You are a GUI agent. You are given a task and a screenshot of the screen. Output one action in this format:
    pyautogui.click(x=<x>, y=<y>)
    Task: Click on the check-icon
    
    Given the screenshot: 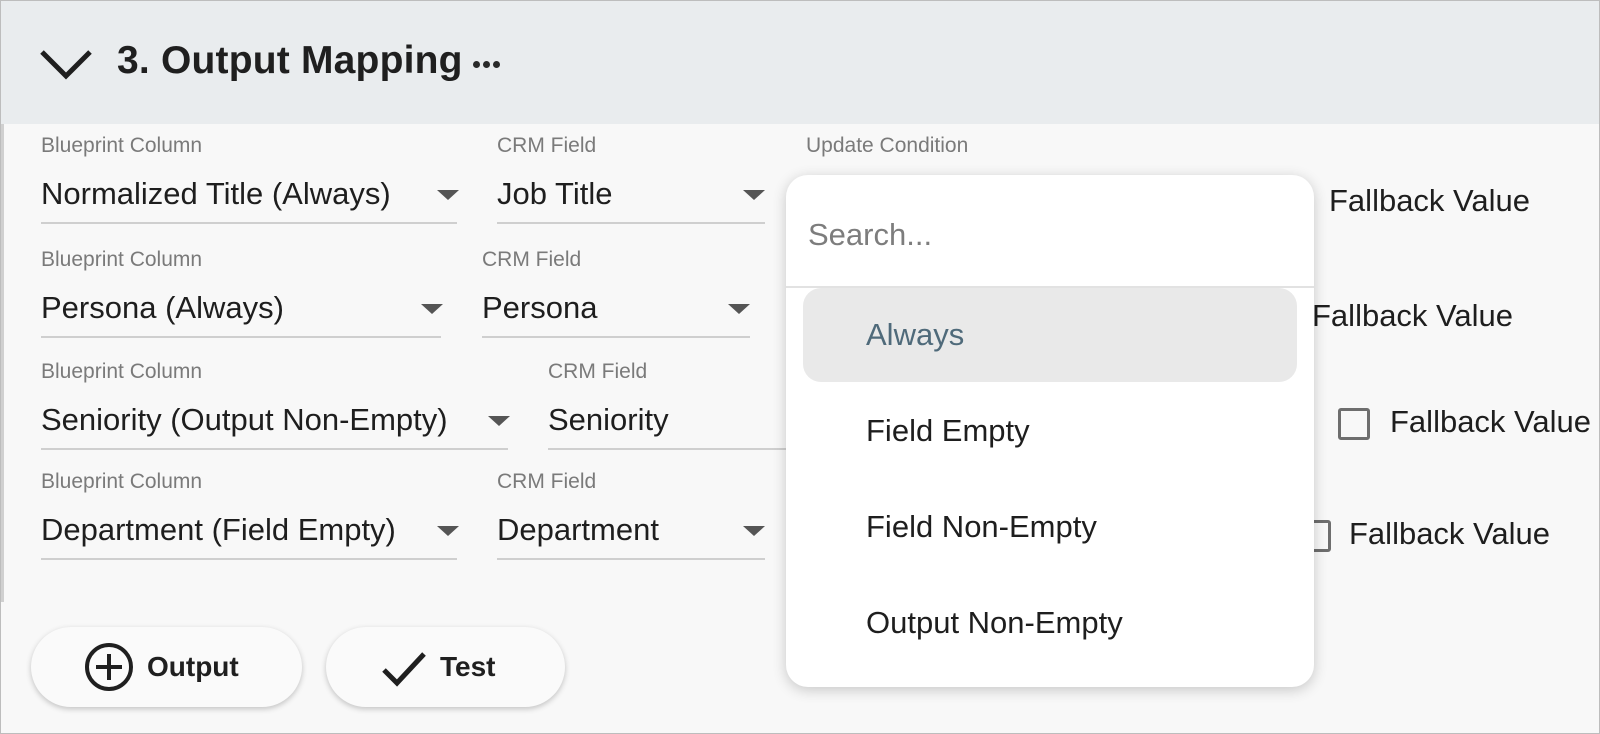 What is the action you would take?
    pyautogui.click(x=404, y=669)
    